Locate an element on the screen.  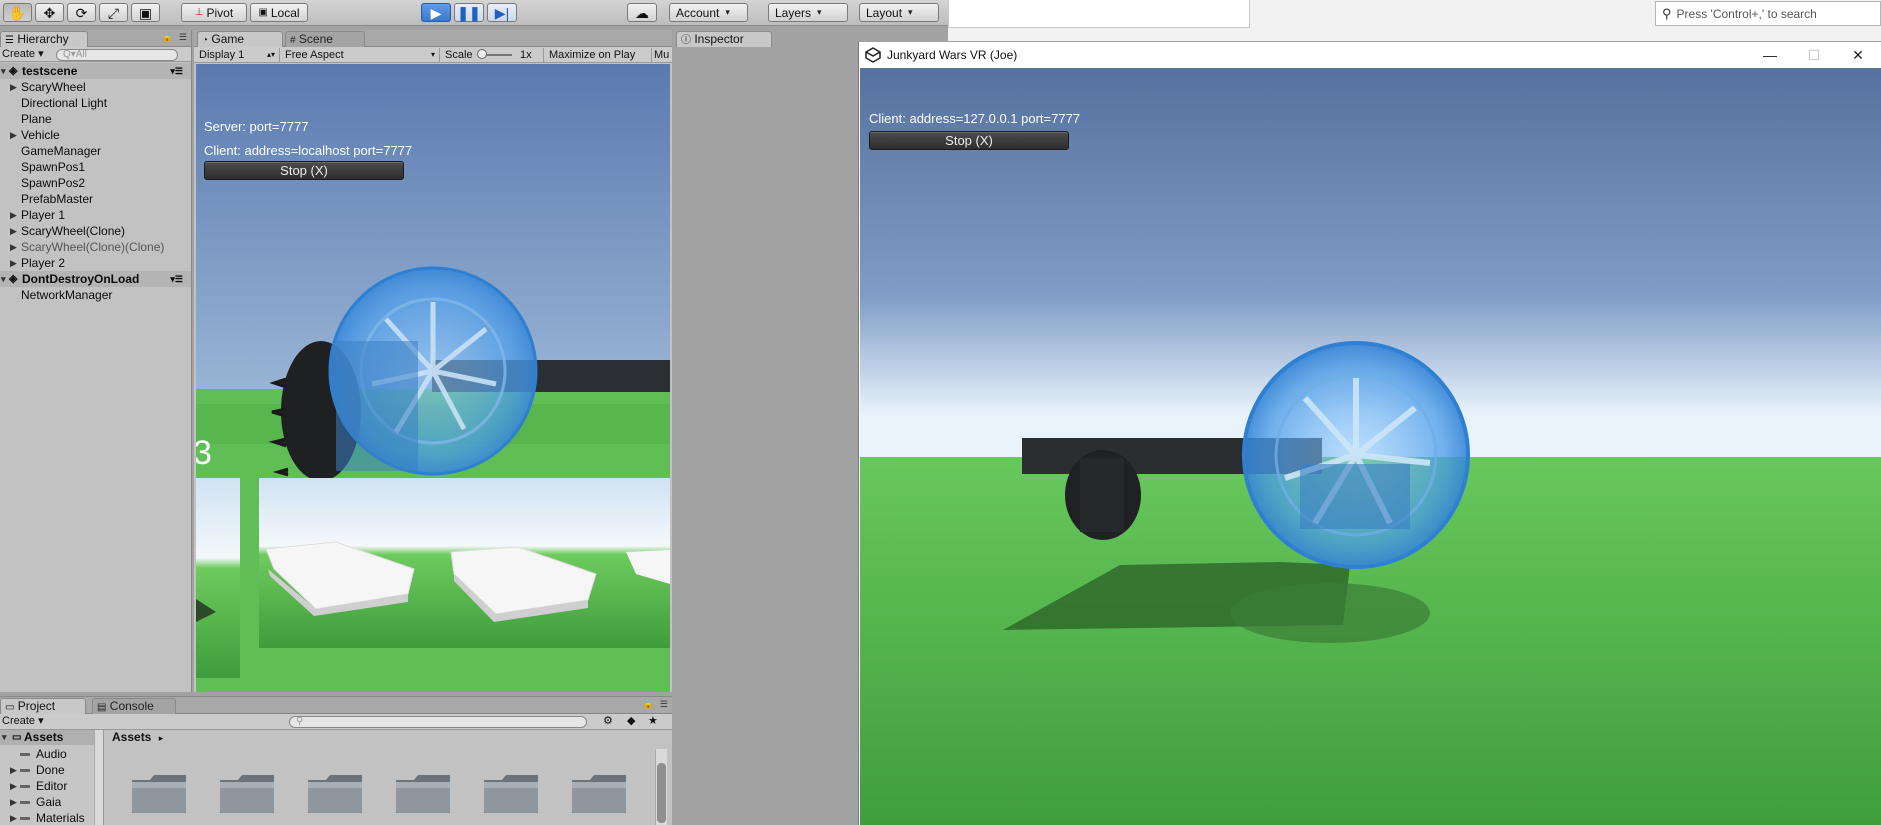
hierarchy-item: GameManager is located at coordinates (95, 151).